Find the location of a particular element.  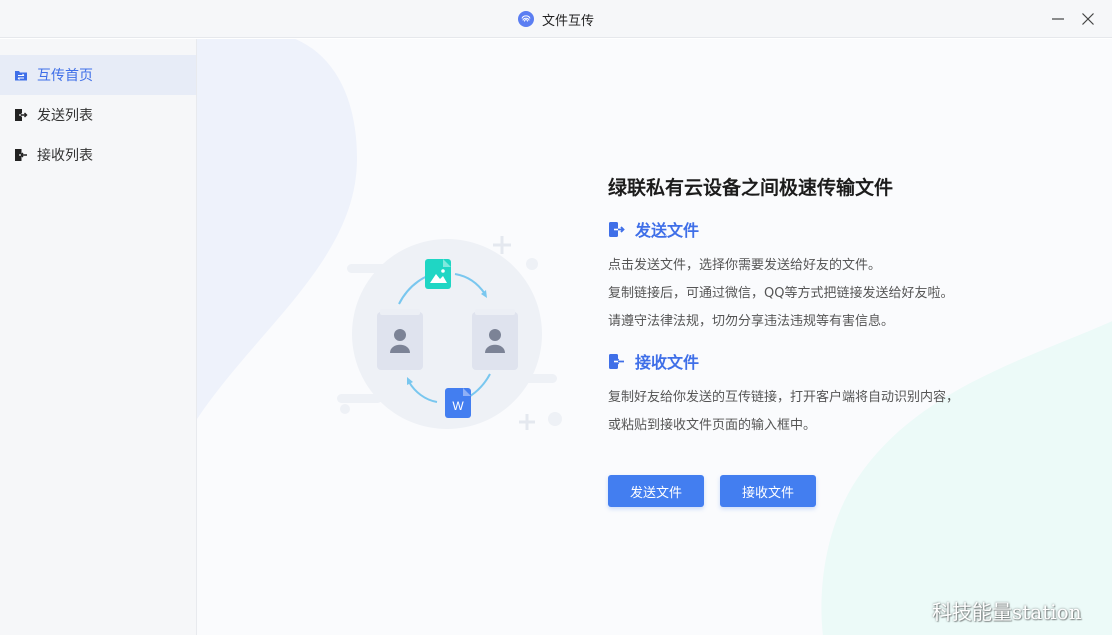

watermark-text: 科技能量station is located at coordinates (1007, 612).